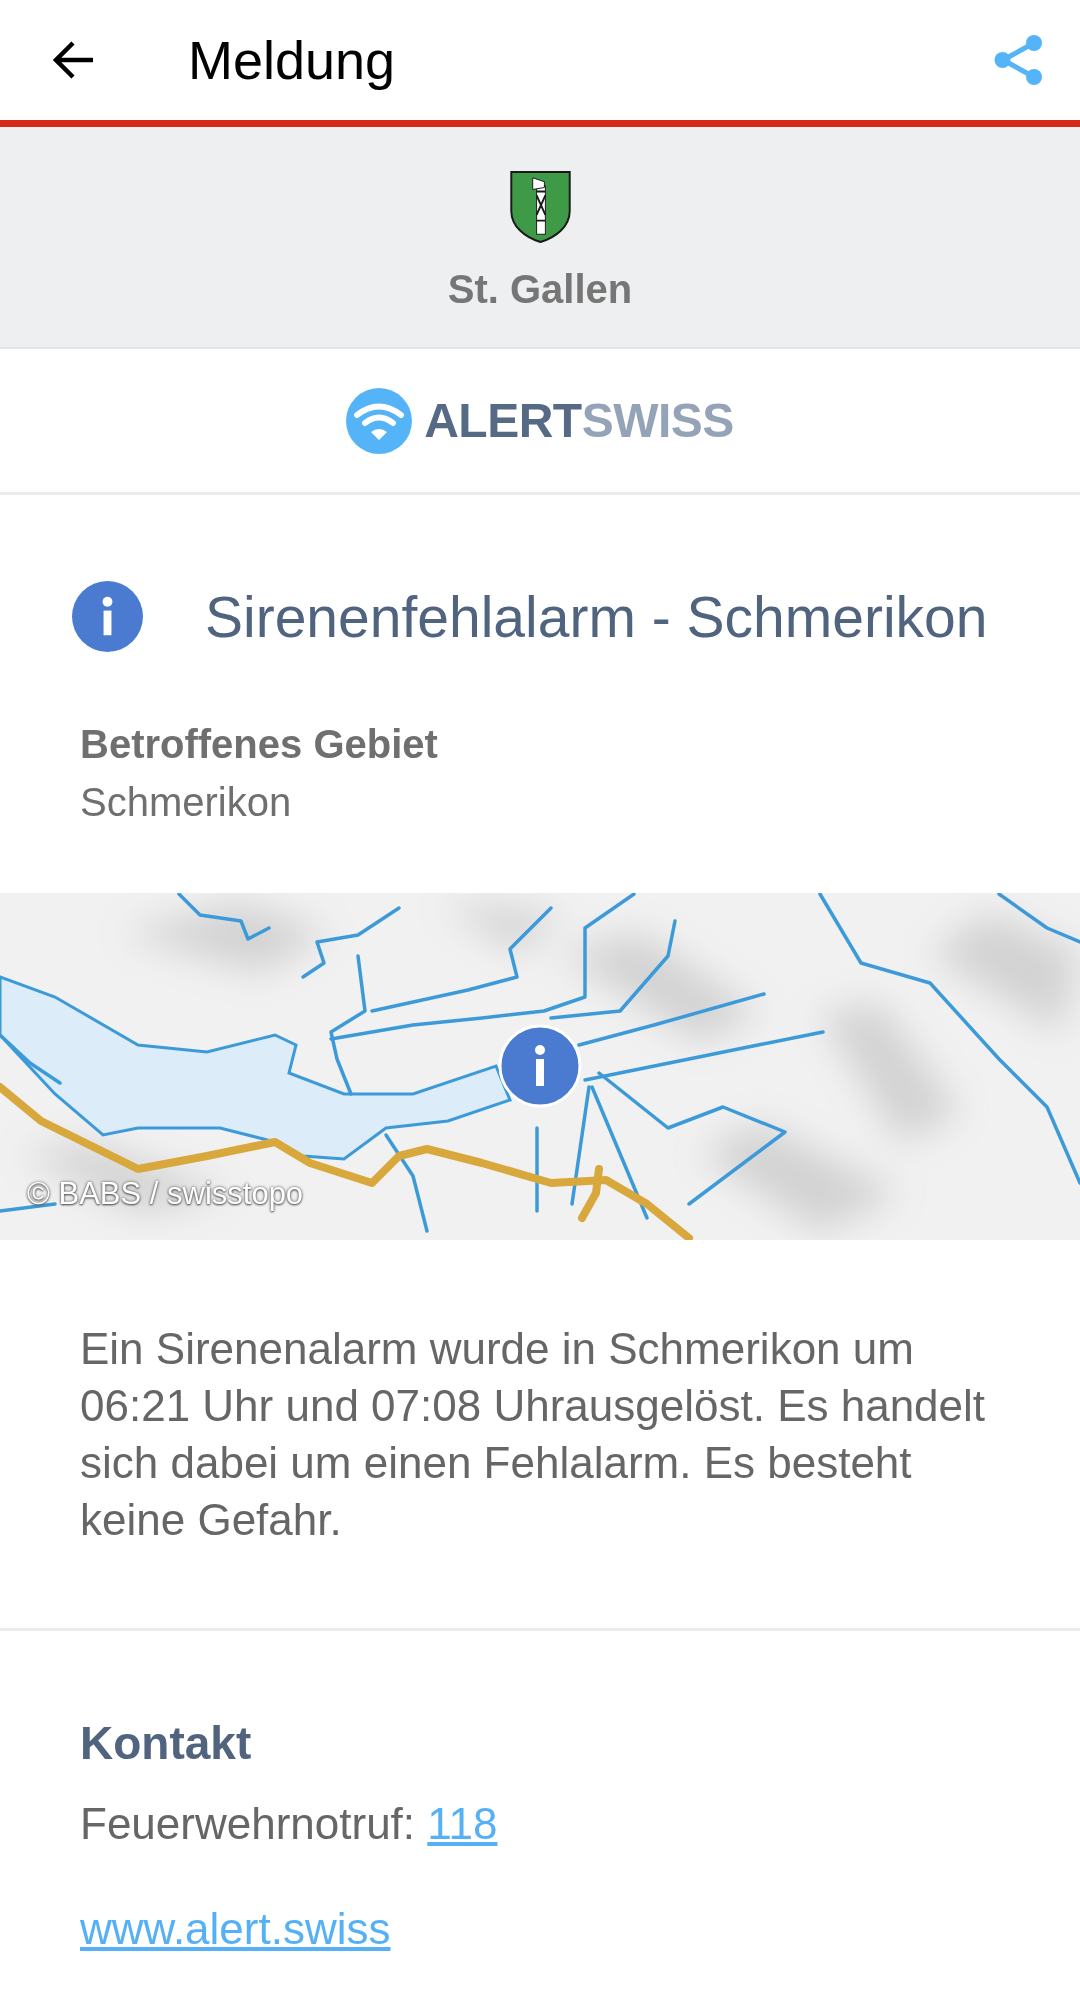  What do you see at coordinates (292, 60) in the screenshot?
I see `screen-title: Meldung` at bounding box center [292, 60].